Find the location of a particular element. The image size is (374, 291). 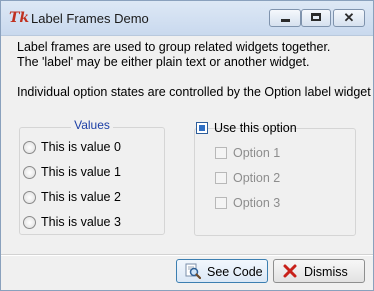

tk-feather-icon: Tk is located at coordinates (19, 18).